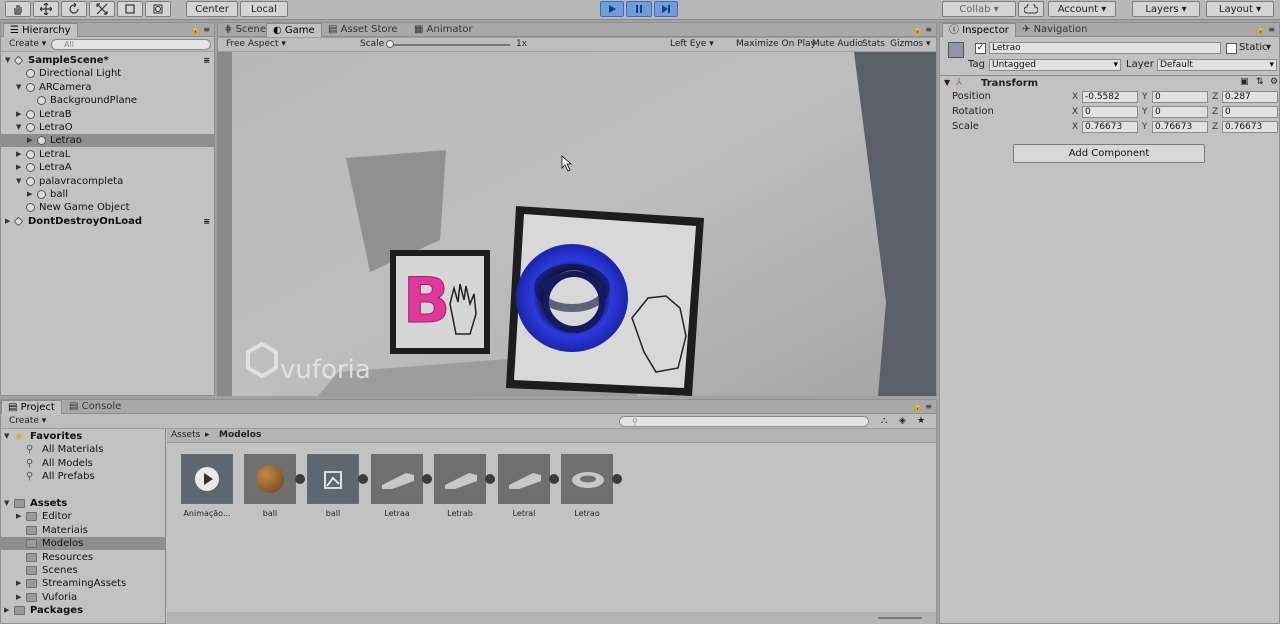 The height and width of the screenshot is (624, 1280). I want to click on icon-size-slider, so click(900, 618).